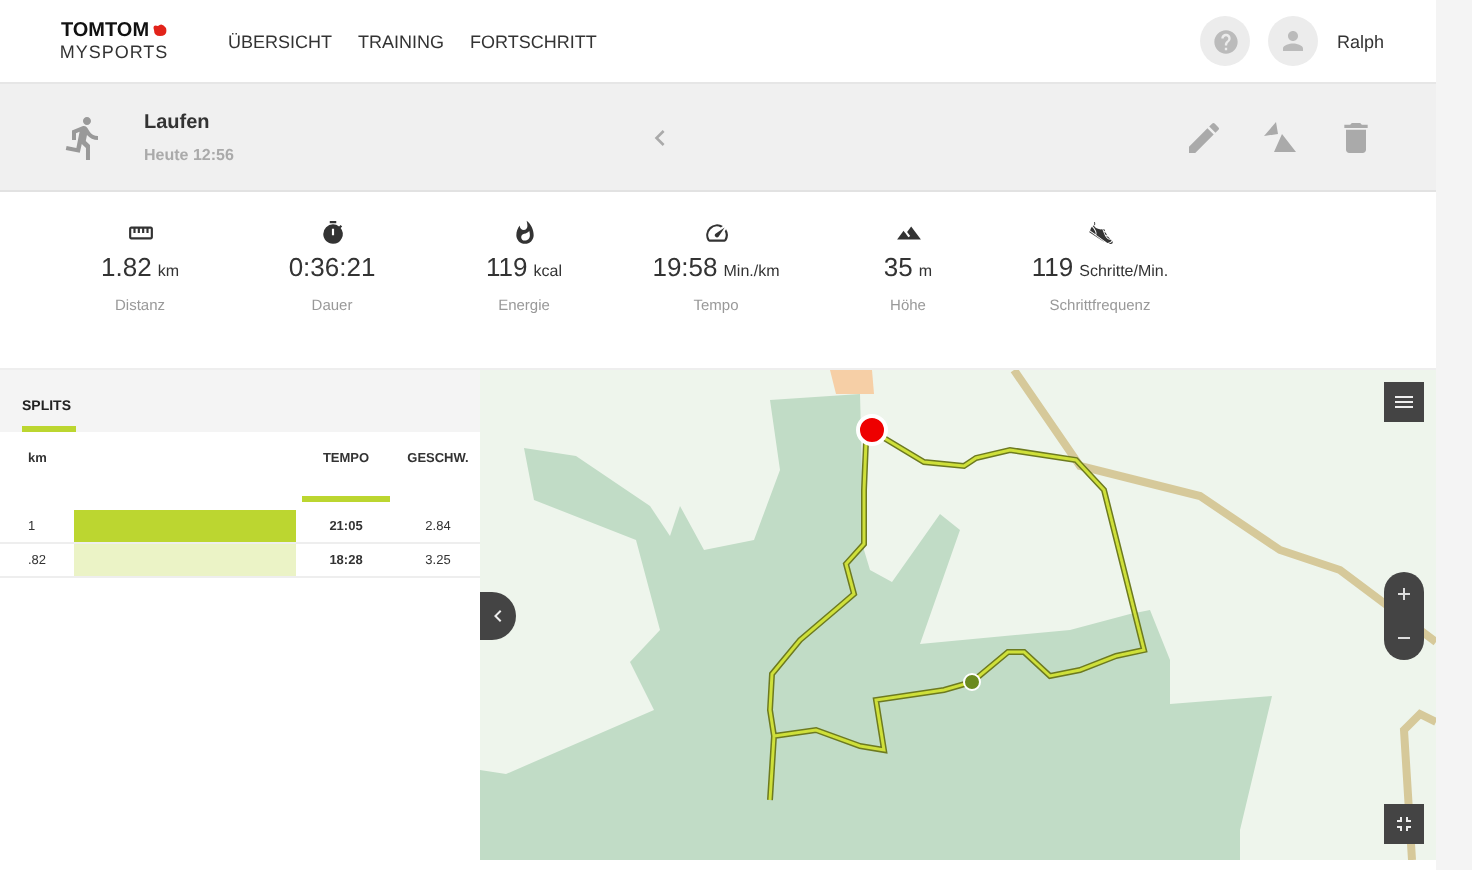  Describe the element at coordinates (533, 41) in the screenshot. I see `nav-link: FORTSCHRITT` at that location.